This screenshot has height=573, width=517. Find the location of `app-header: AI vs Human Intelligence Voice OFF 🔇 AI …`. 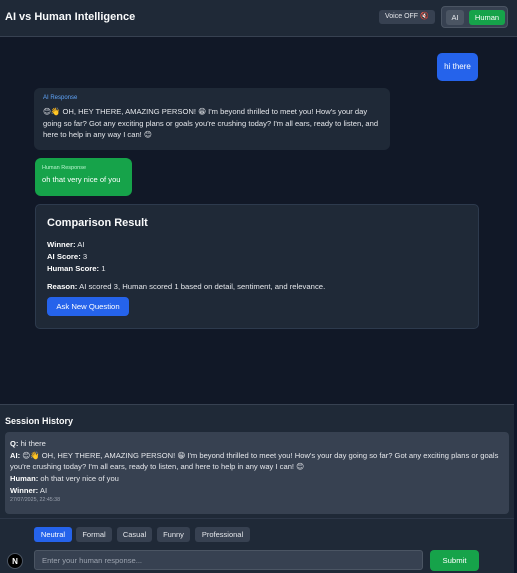

app-header: AI vs Human Intelligence Voice OFF 🔇 AI … is located at coordinates (258, 18).